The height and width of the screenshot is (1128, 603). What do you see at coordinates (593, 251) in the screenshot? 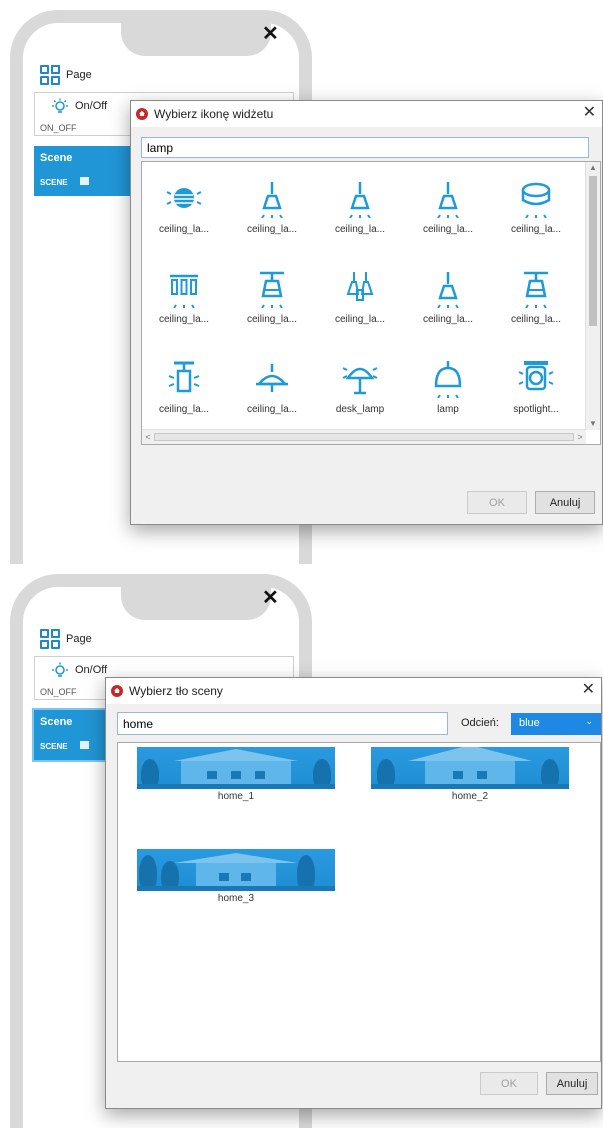
I see `scrollbar-thumb` at bounding box center [593, 251].